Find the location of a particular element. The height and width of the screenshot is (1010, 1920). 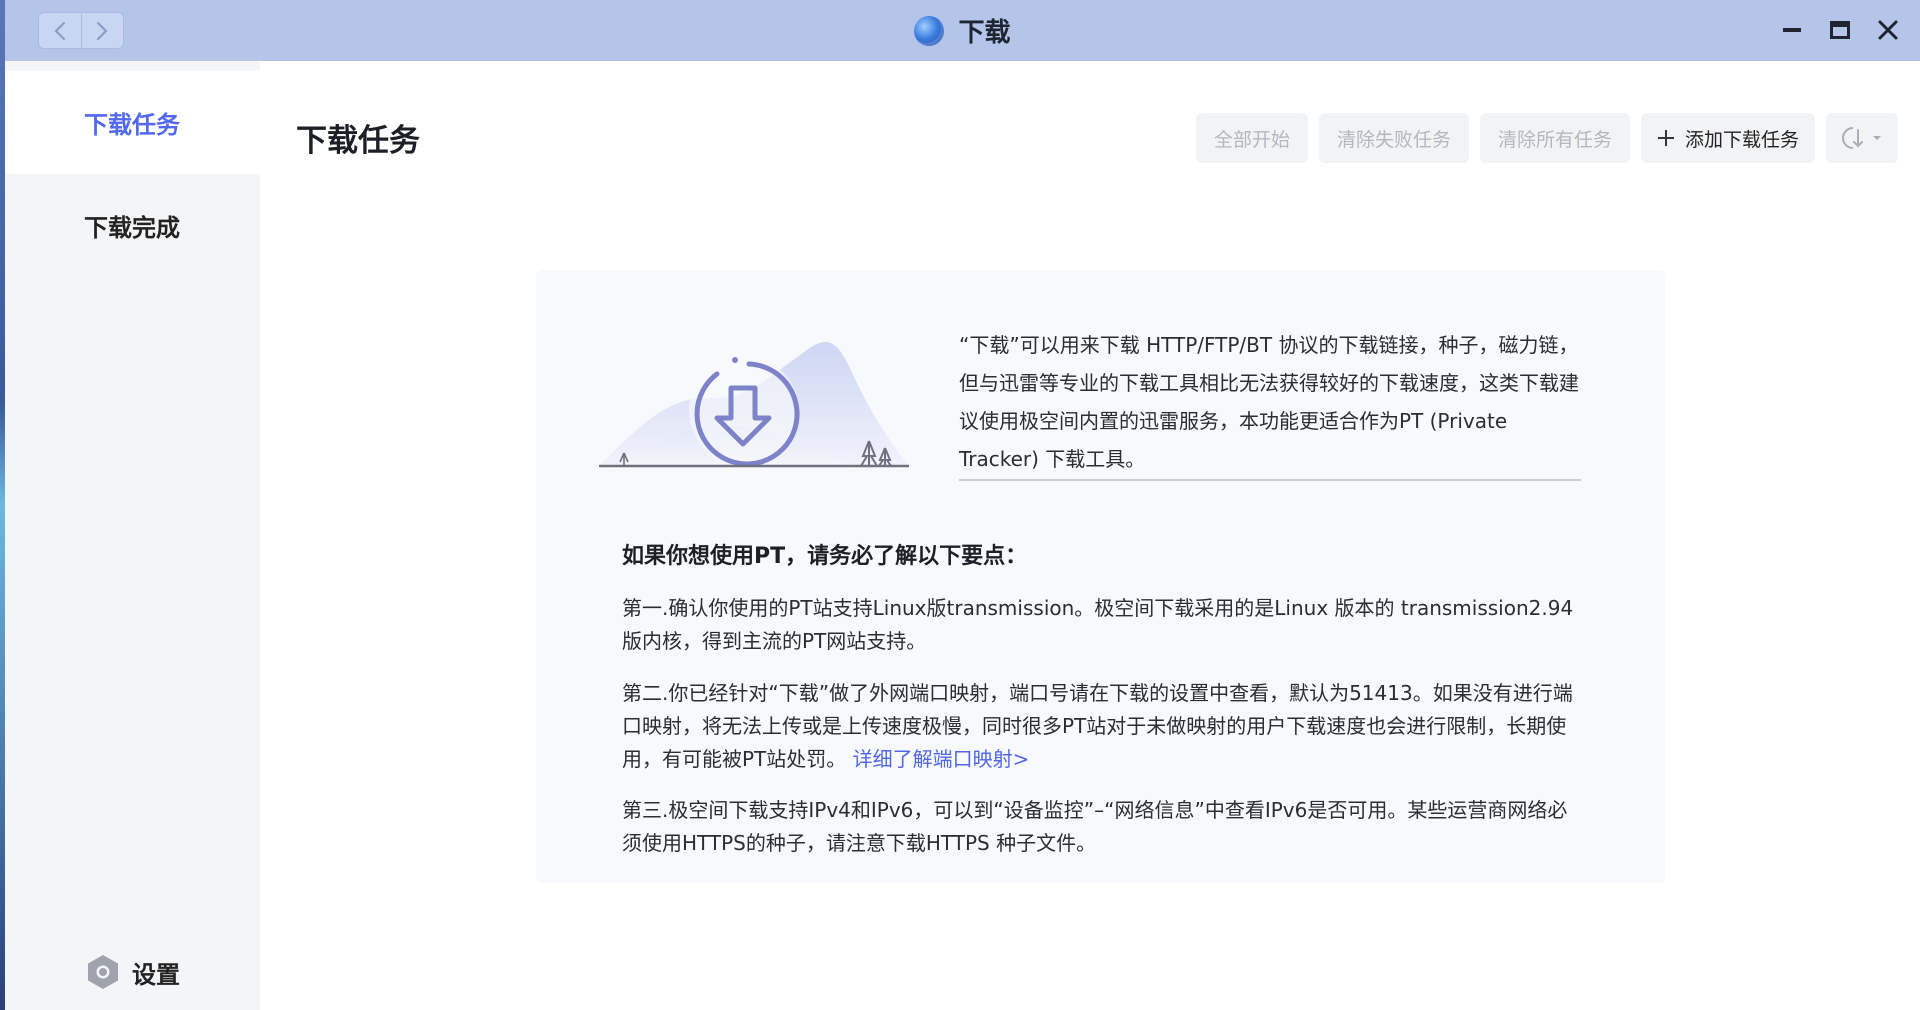

sidebar-item-download-completed: 下载完成 is located at coordinates (132, 225).